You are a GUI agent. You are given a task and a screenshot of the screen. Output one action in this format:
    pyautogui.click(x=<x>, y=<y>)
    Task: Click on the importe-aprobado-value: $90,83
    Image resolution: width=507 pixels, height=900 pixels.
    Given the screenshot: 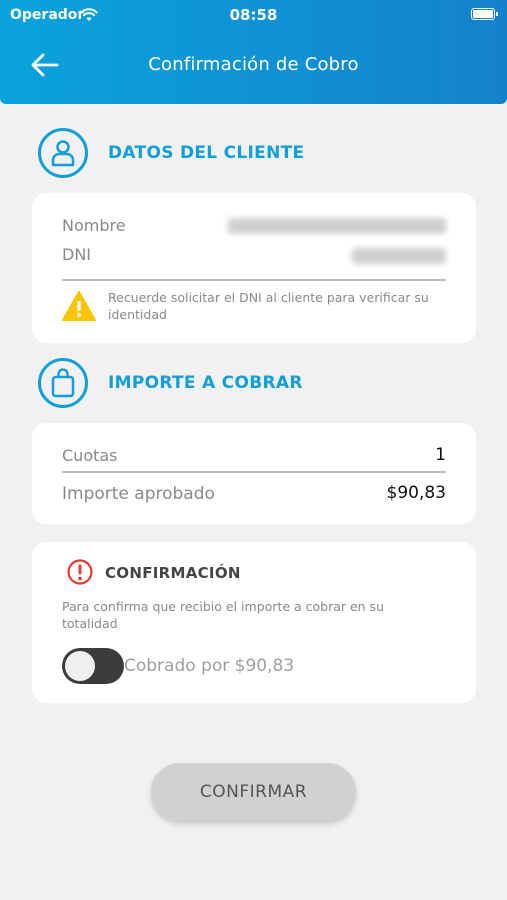 What is the action you would take?
    pyautogui.click(x=416, y=493)
    